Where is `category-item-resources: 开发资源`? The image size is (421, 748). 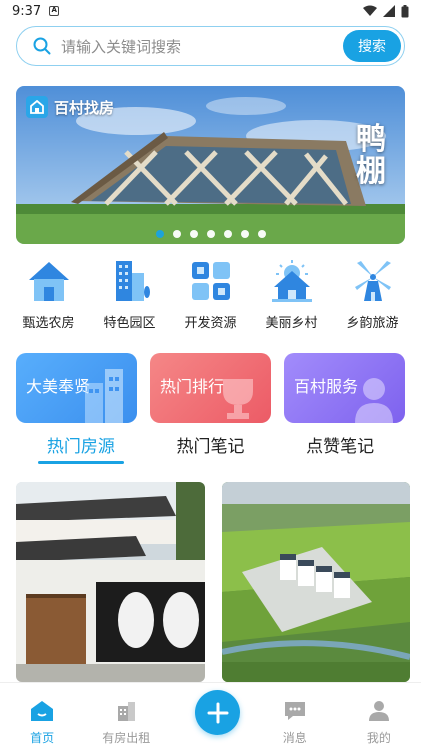 category-item-resources: 开发资源 is located at coordinates (210, 294).